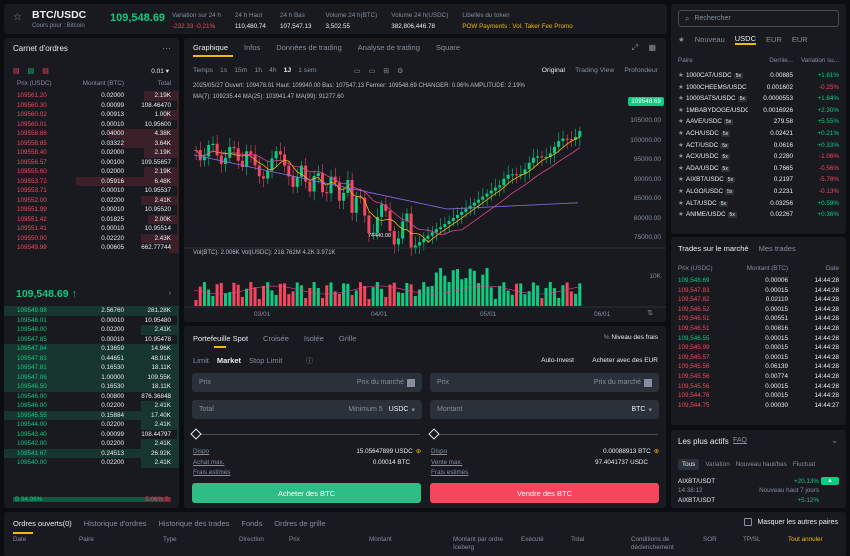  Describe the element at coordinates (229, 360) in the screenshot. I see `order-type-1: Market` at that location.